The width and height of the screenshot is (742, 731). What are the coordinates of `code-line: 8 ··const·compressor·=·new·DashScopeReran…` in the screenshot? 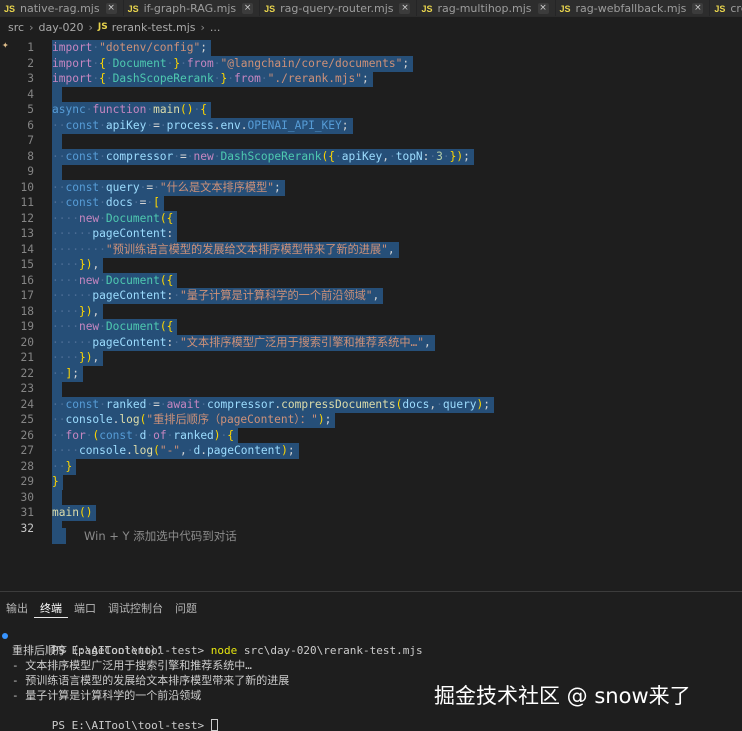 It's located at (371, 156).